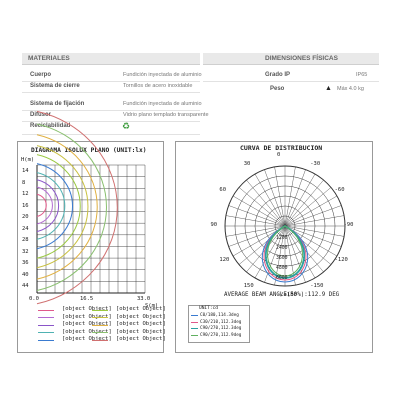  Describe the element at coordinates (282, 295) in the screenshot. I see `beam-angle-text: AVERAGE BEAM ANGLE(50%):112.9 DEG` at that location.